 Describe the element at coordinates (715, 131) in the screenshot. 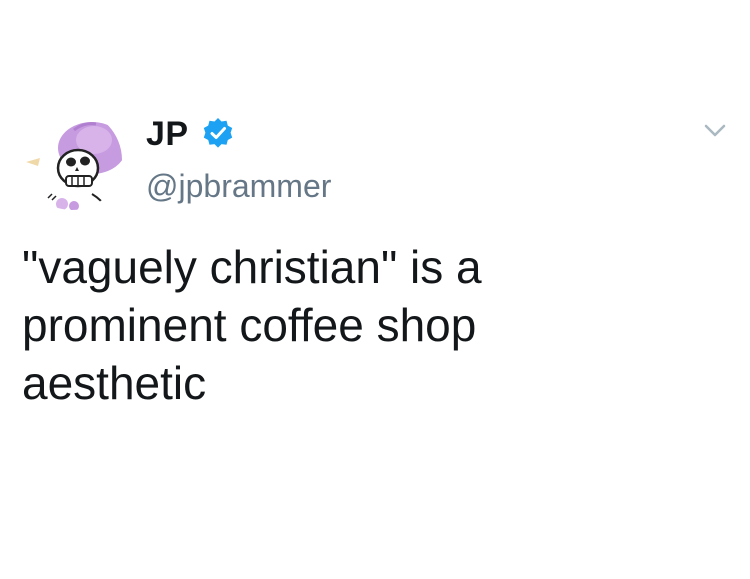

I see `chevron-down-icon` at that location.